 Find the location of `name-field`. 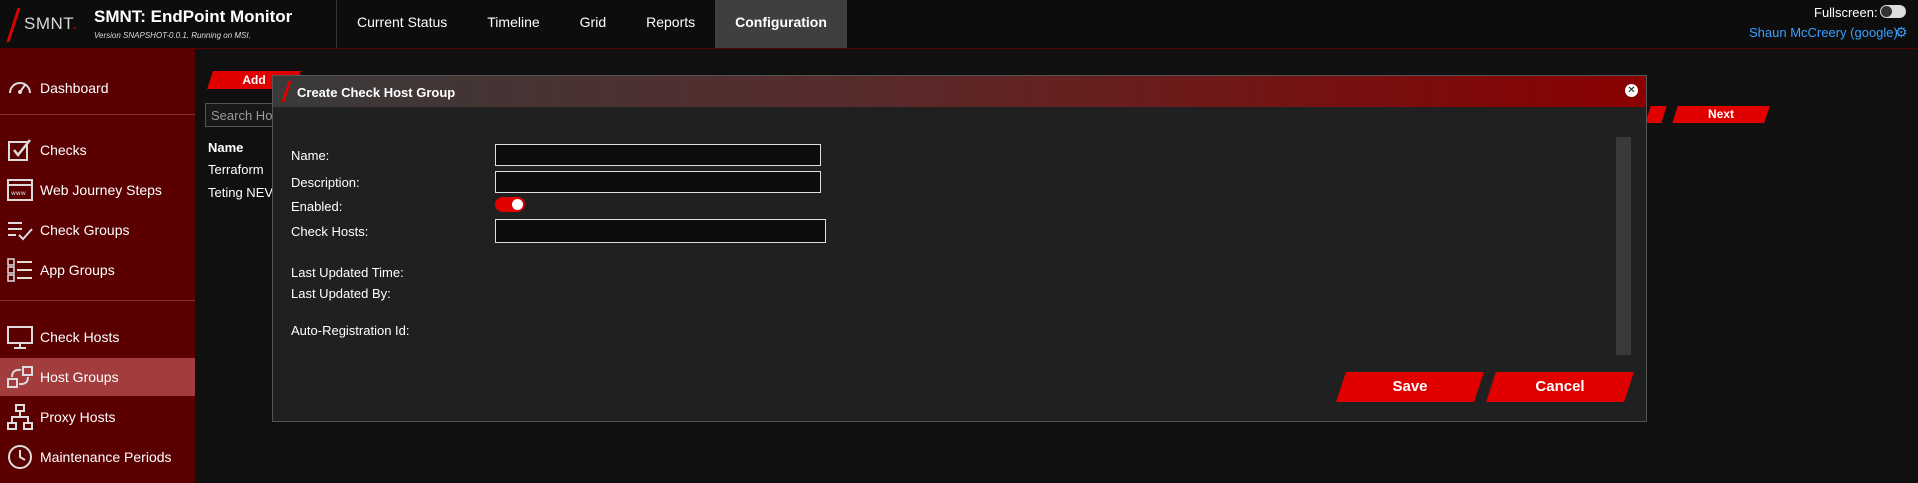

name-field is located at coordinates (658, 155).